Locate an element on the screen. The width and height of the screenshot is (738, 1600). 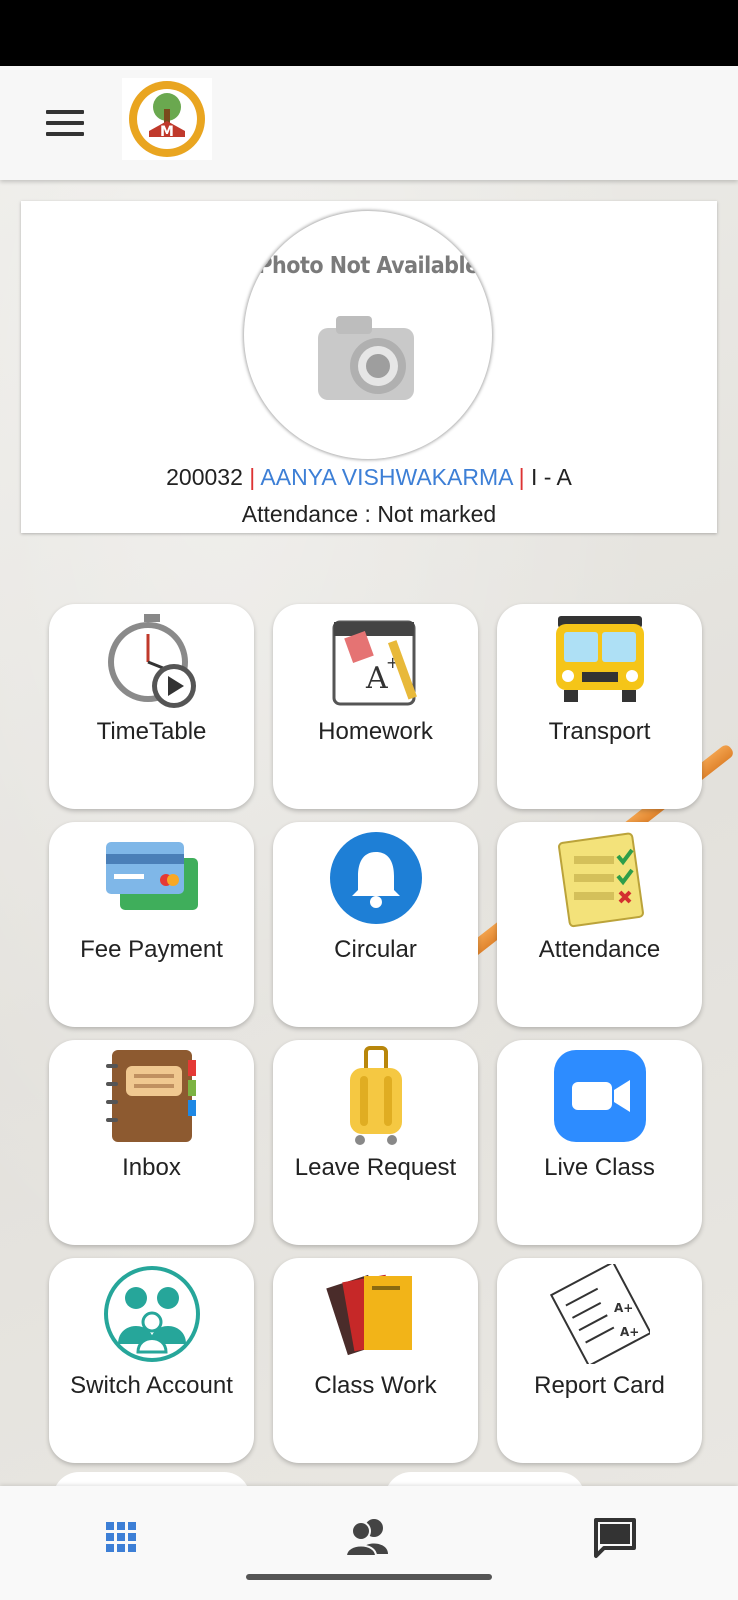
leave-request-tile: Leave Request is located at coordinates (375, 1142).